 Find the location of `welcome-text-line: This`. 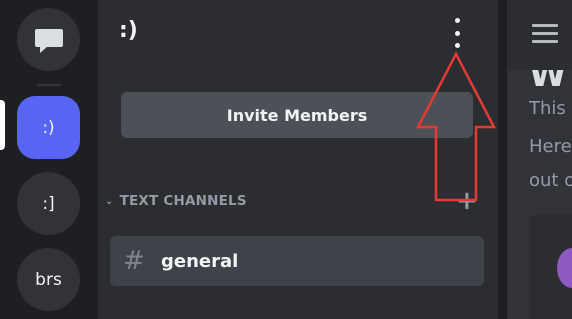

welcome-text-line: This is located at coordinates (547, 108).